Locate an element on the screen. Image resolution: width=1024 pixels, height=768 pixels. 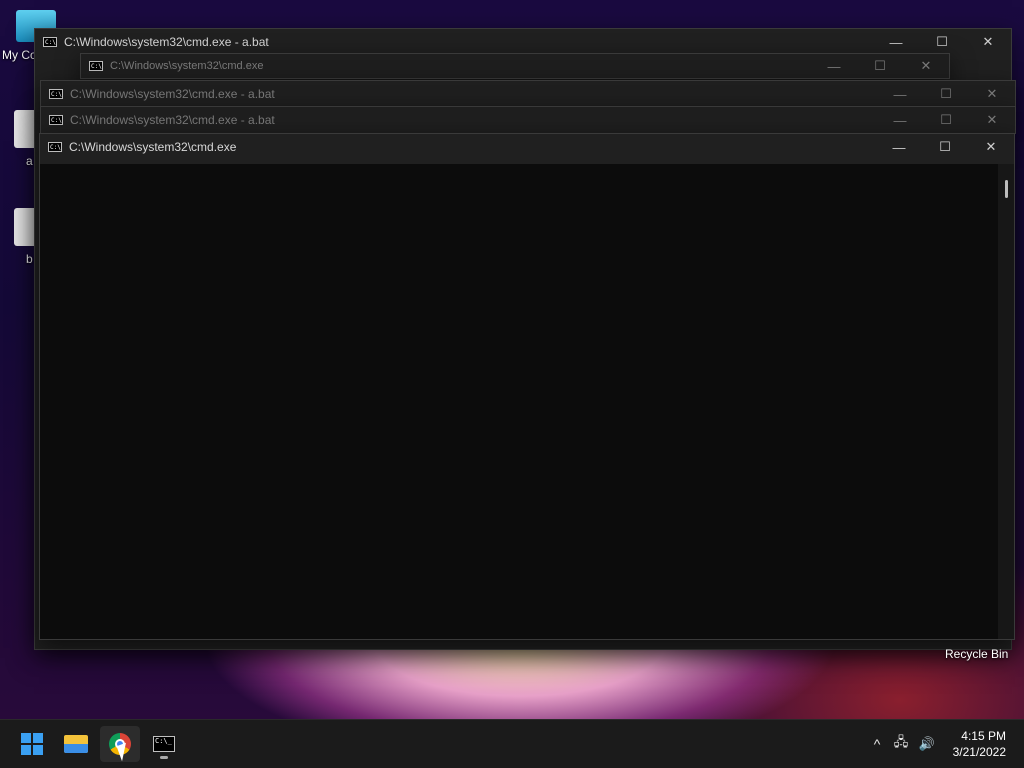
vertical-scrollbar is located at coordinates (1006, 401).